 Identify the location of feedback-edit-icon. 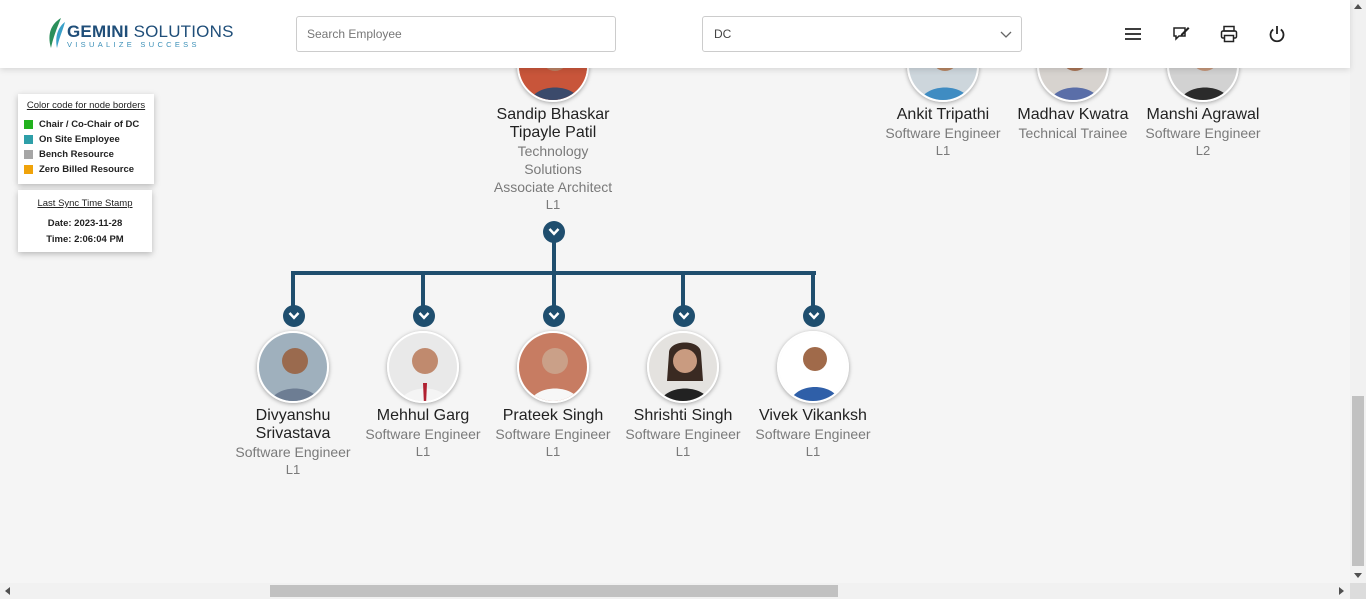
(1181, 34).